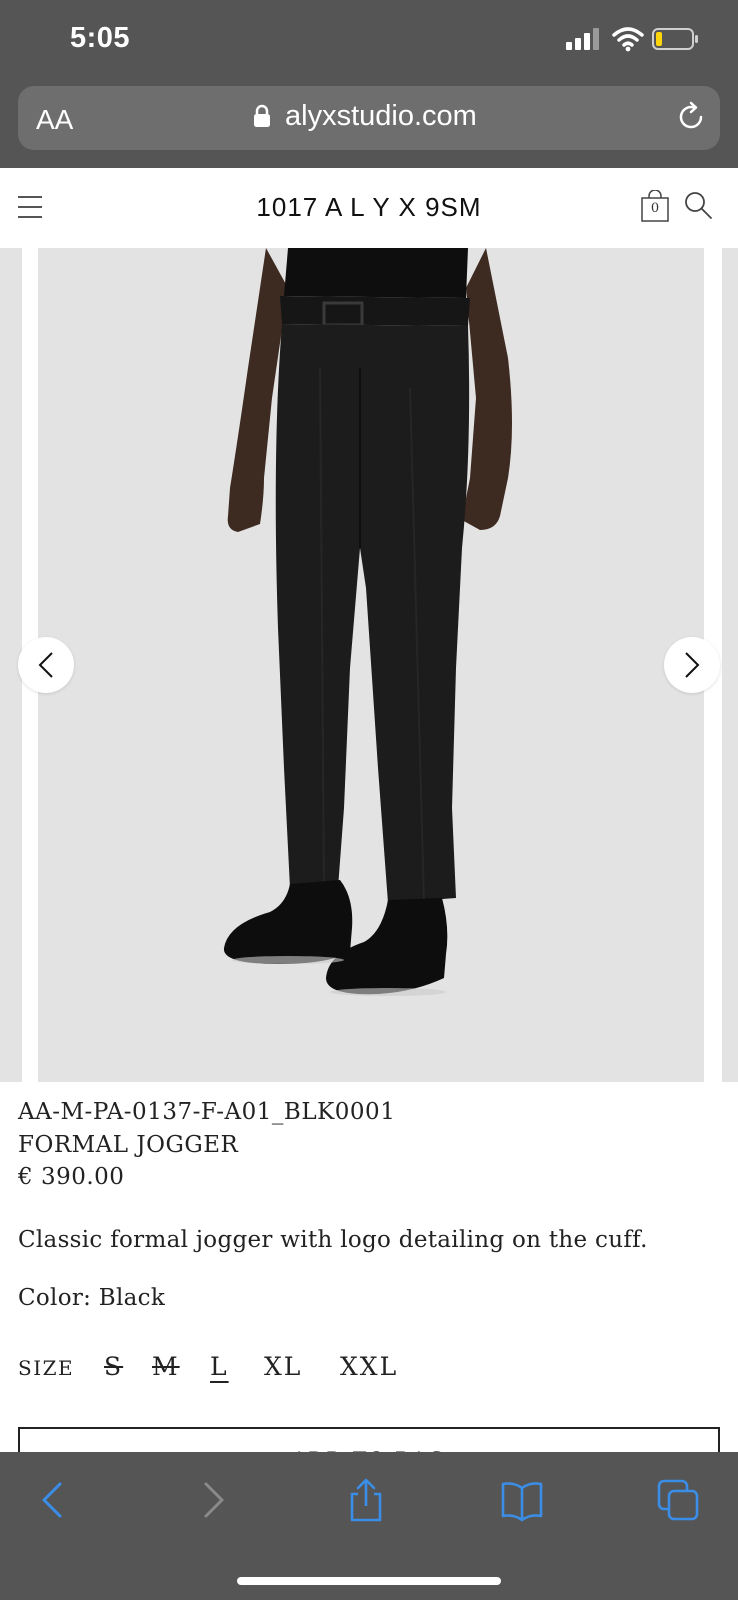 This screenshot has height=1600, width=738. I want to click on share-icon, so click(366, 1500).